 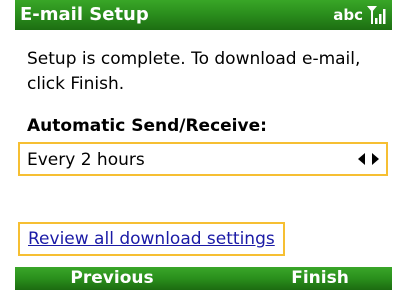 What do you see at coordinates (348, 15) in the screenshot?
I see `input-mode-indicator: abc` at bounding box center [348, 15].